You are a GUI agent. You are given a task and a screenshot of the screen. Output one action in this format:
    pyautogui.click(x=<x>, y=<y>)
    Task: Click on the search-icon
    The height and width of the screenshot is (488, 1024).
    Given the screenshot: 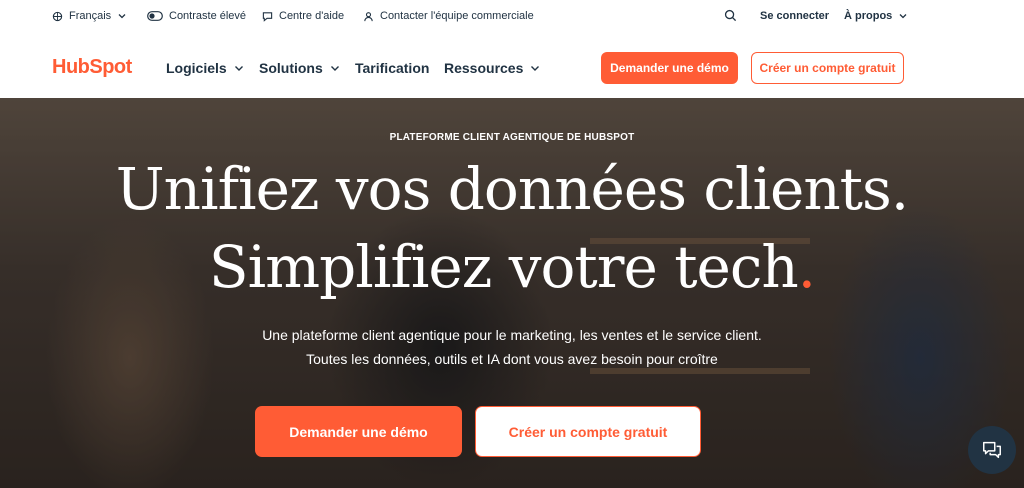 What is the action you would take?
    pyautogui.click(x=730, y=15)
    